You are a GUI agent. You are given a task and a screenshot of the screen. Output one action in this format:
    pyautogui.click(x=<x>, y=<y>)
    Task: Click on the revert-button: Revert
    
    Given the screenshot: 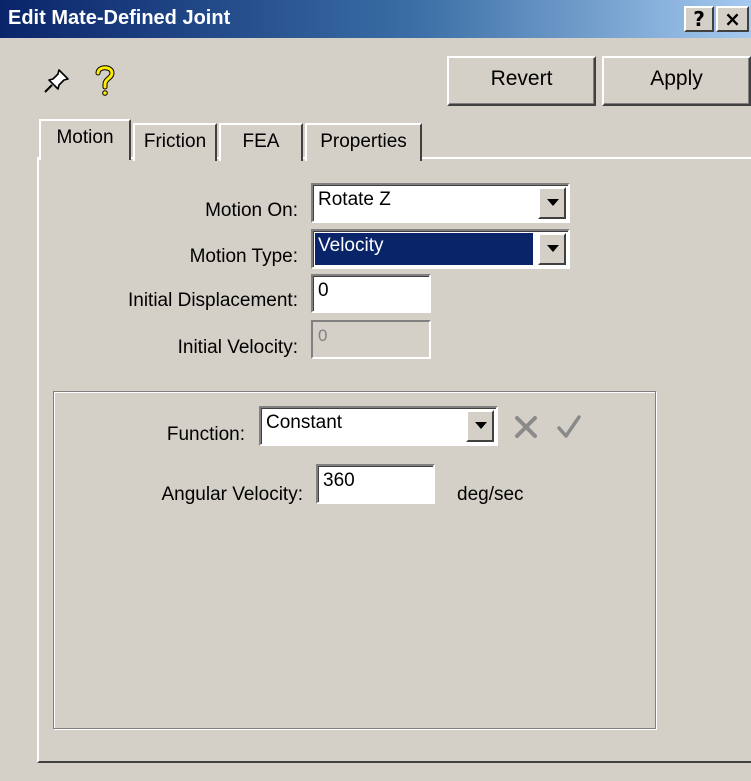 What is the action you would take?
    pyautogui.click(x=521, y=81)
    